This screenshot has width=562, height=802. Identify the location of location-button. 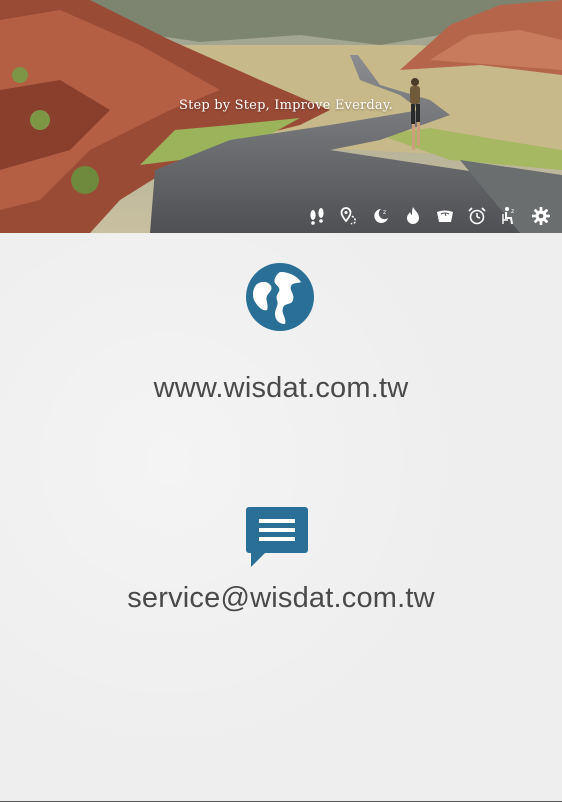
(348, 216).